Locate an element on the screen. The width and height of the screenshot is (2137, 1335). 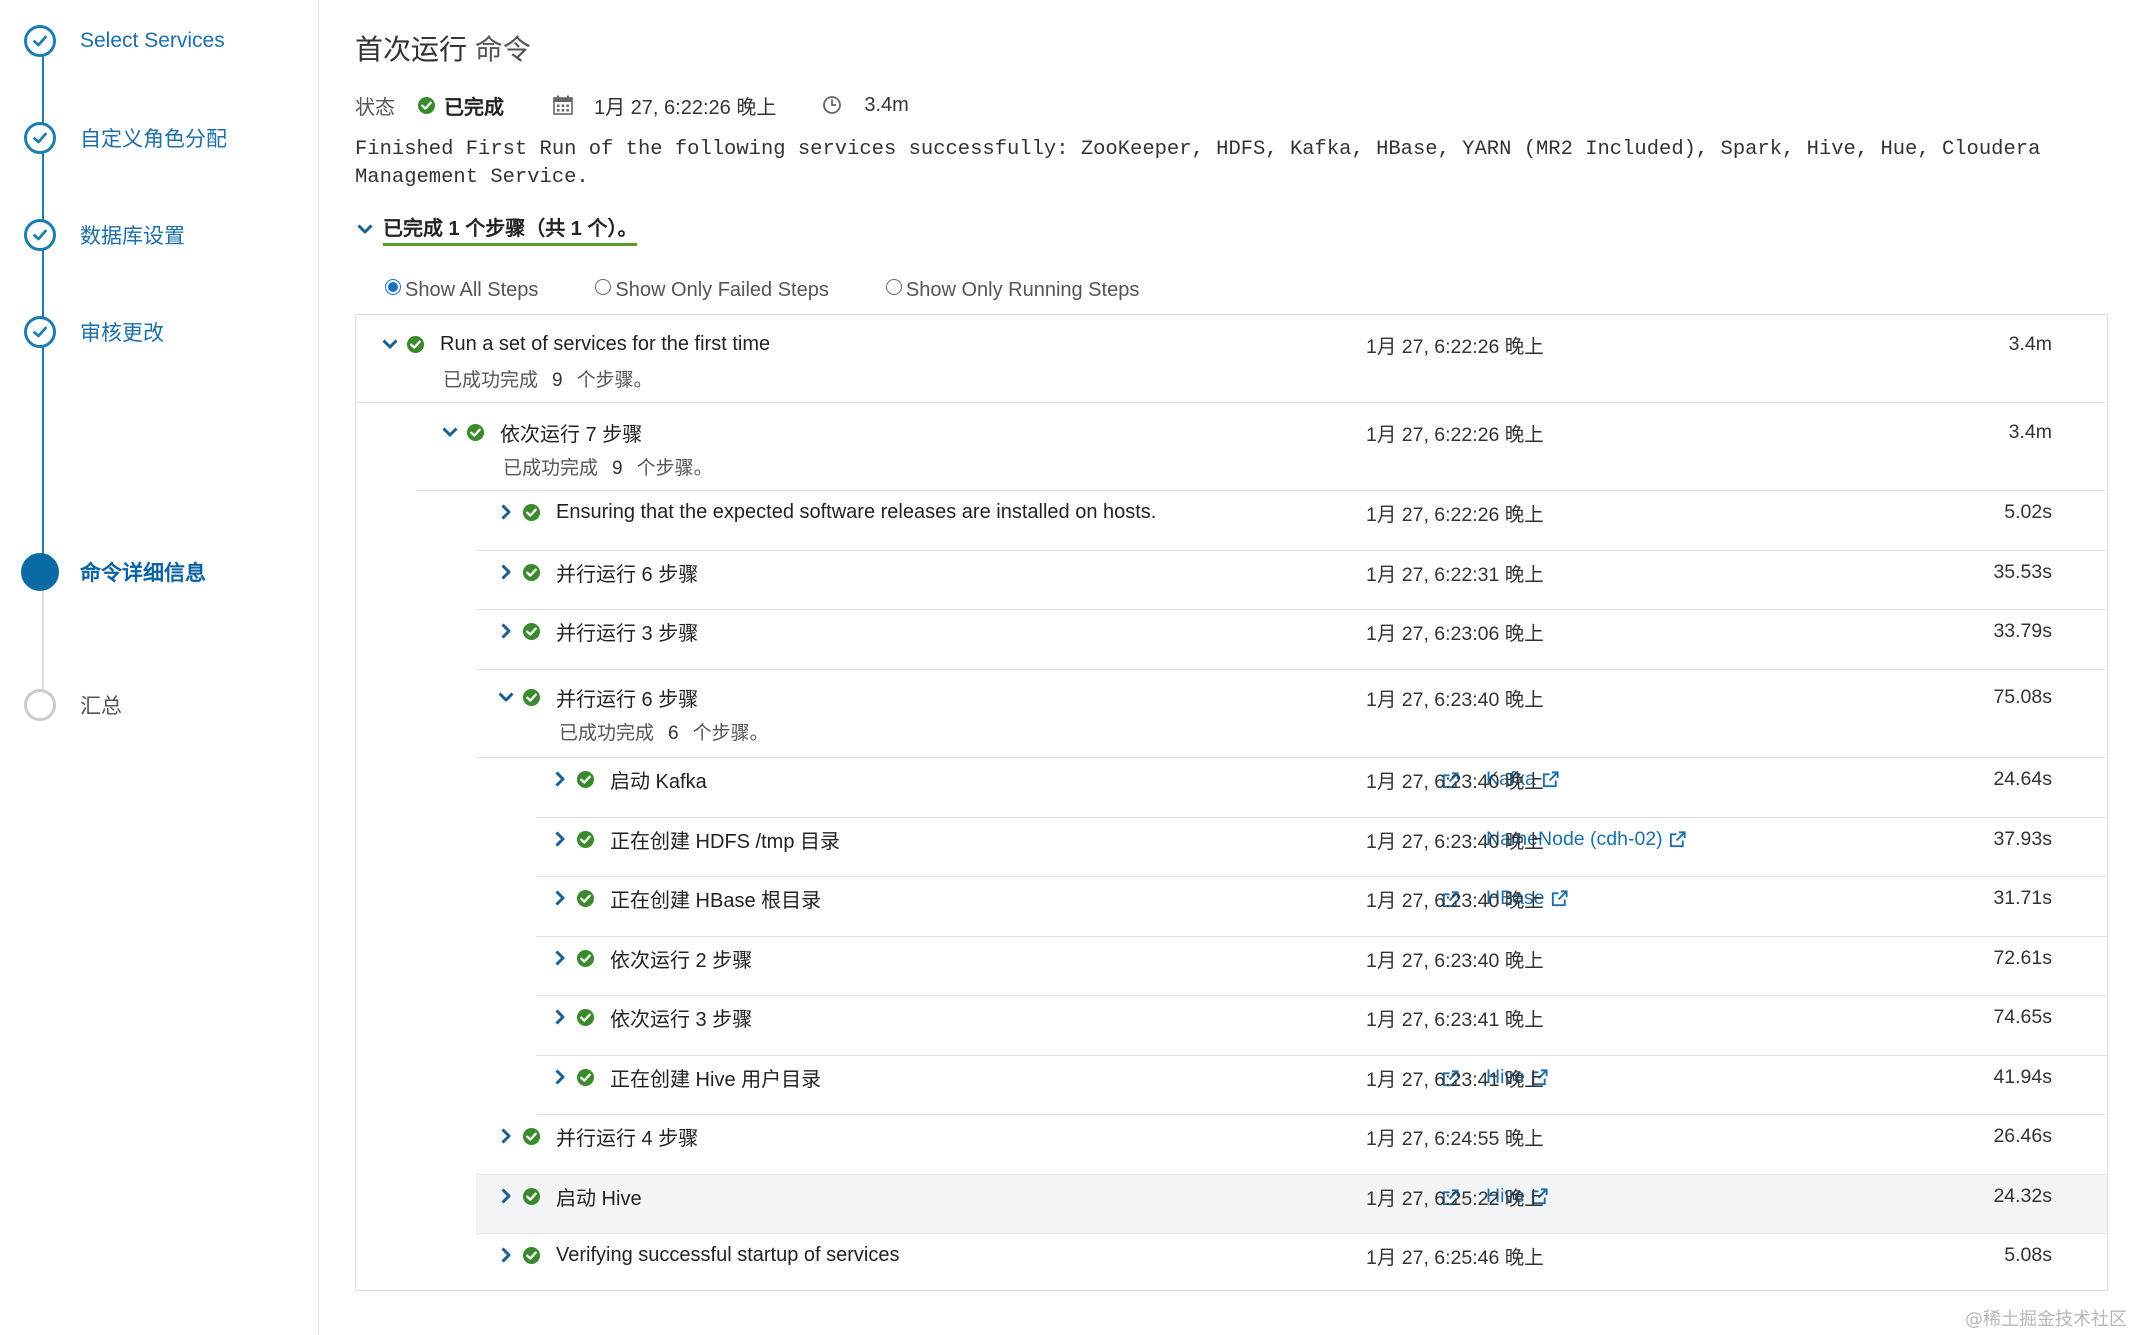
wizard-step-select-services: Select Services is located at coordinates (124, 41).